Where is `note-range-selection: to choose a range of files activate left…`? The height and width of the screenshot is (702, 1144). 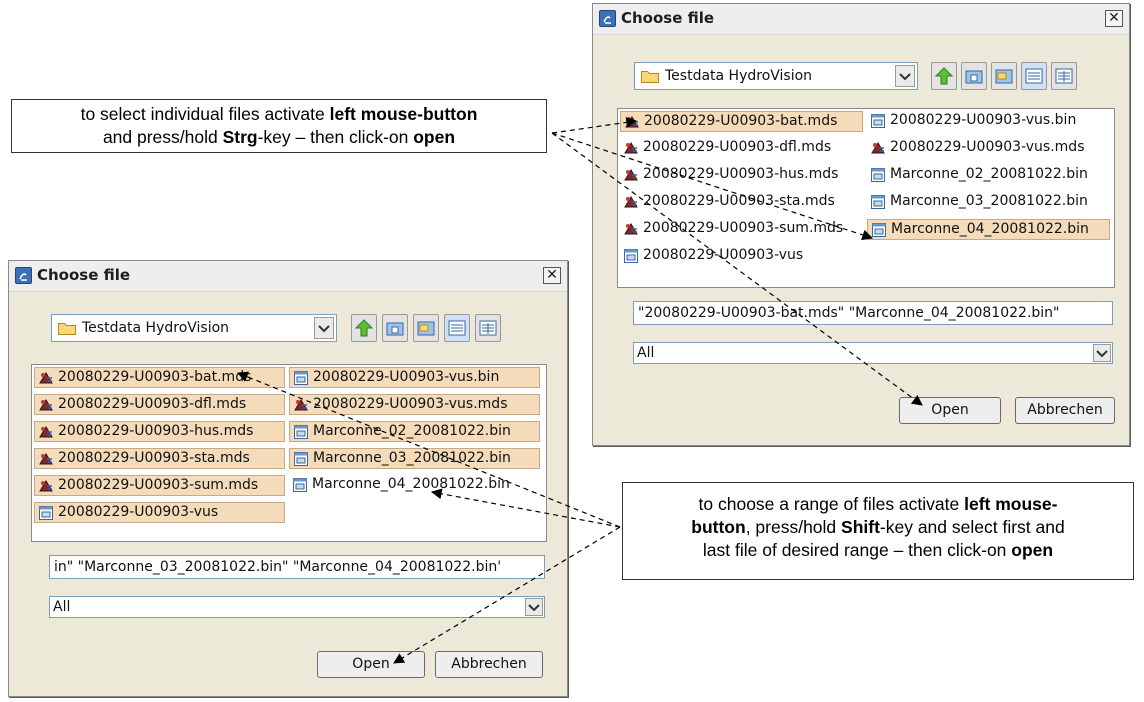 note-range-selection: to choose a range of files activate left… is located at coordinates (878, 531).